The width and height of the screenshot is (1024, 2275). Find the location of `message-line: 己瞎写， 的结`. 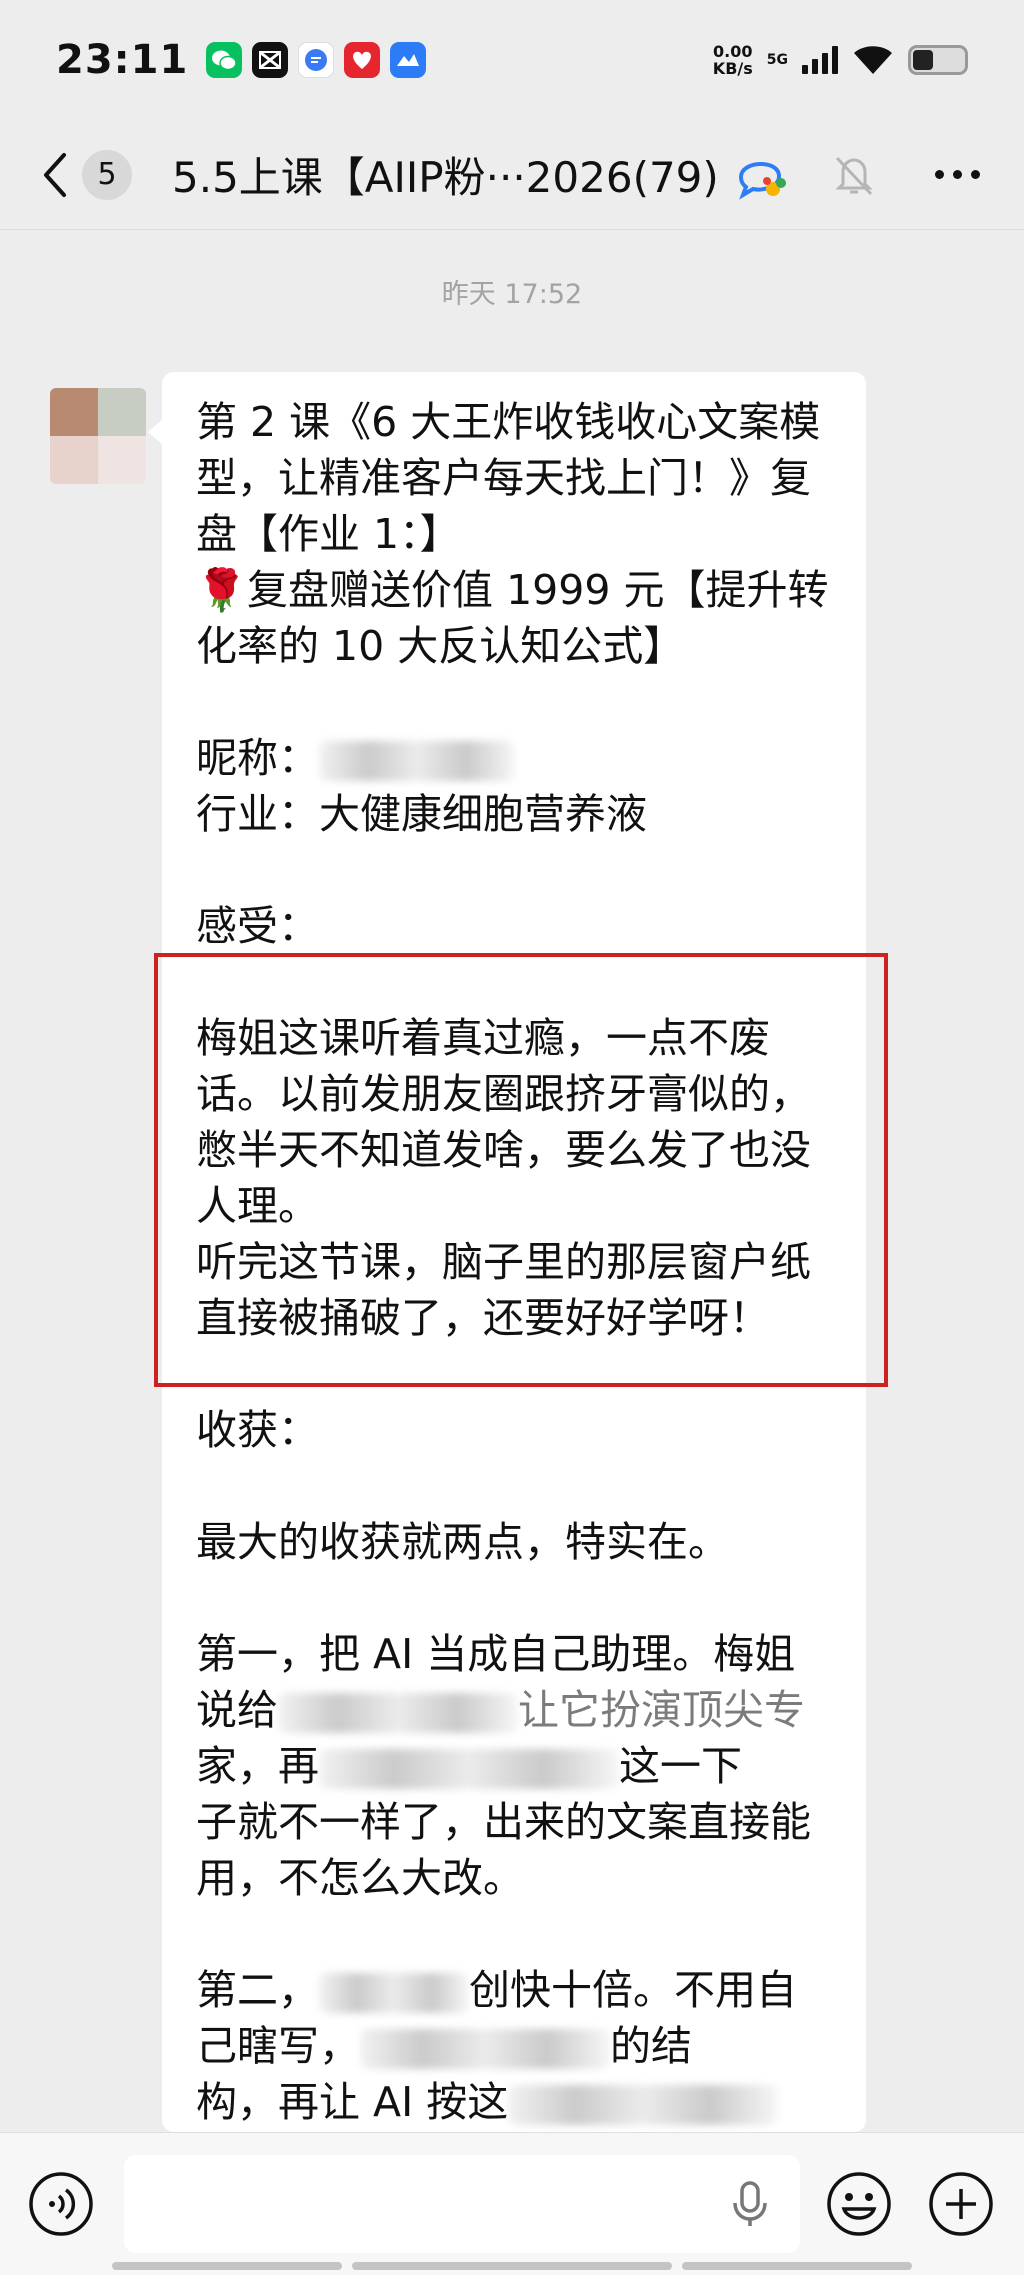

message-line: 己瞎写， 的结 is located at coordinates (444, 2046).